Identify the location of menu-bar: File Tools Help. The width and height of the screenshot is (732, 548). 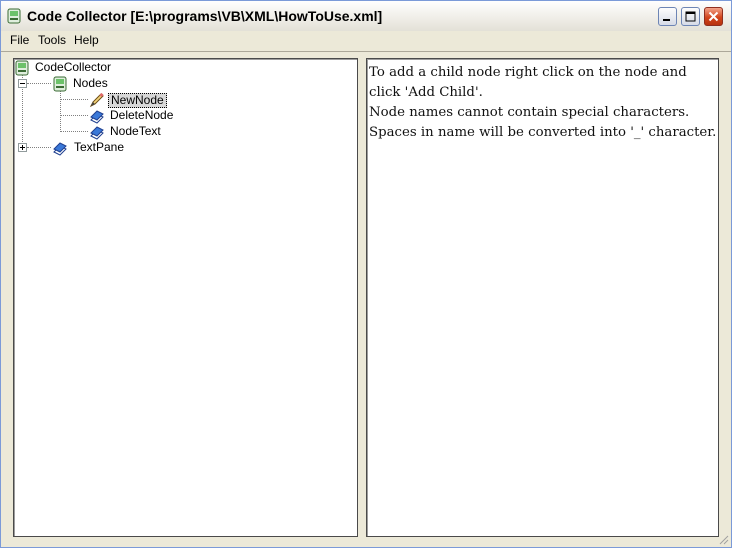
(366, 41).